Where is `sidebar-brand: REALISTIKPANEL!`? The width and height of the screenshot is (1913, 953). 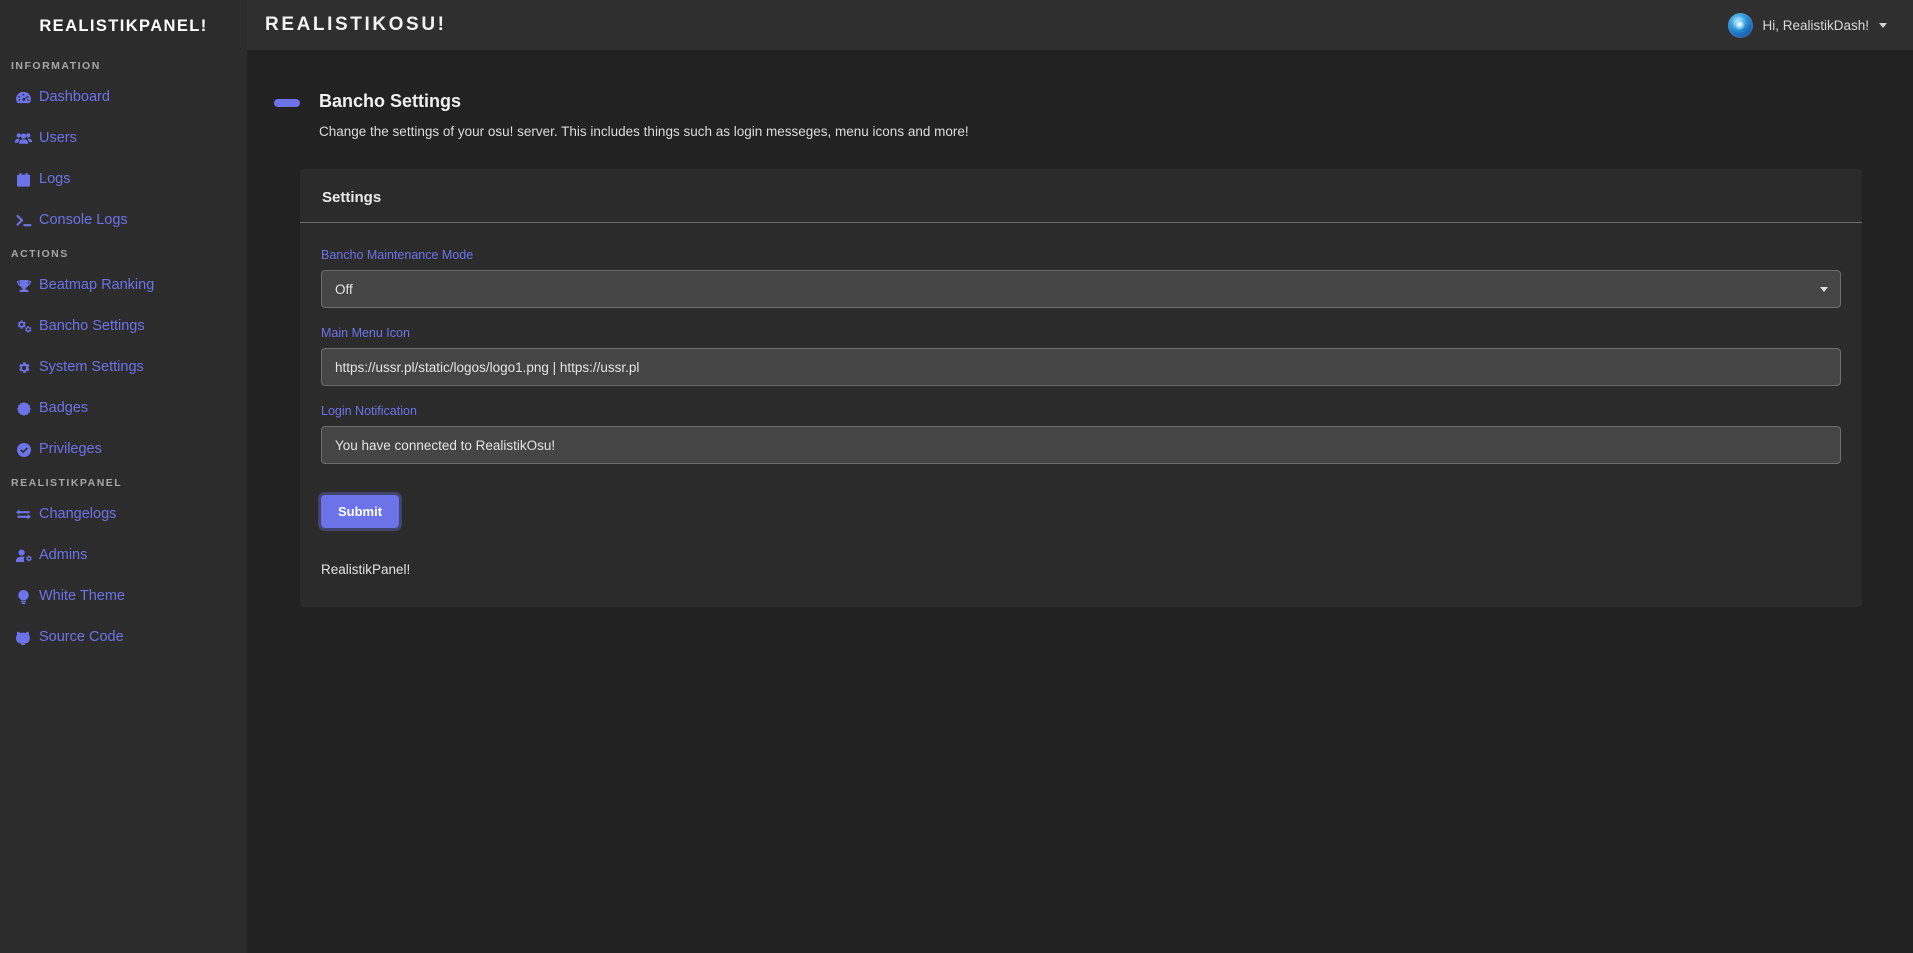
sidebar-brand: REALISTIKPANEL! is located at coordinates (123, 26).